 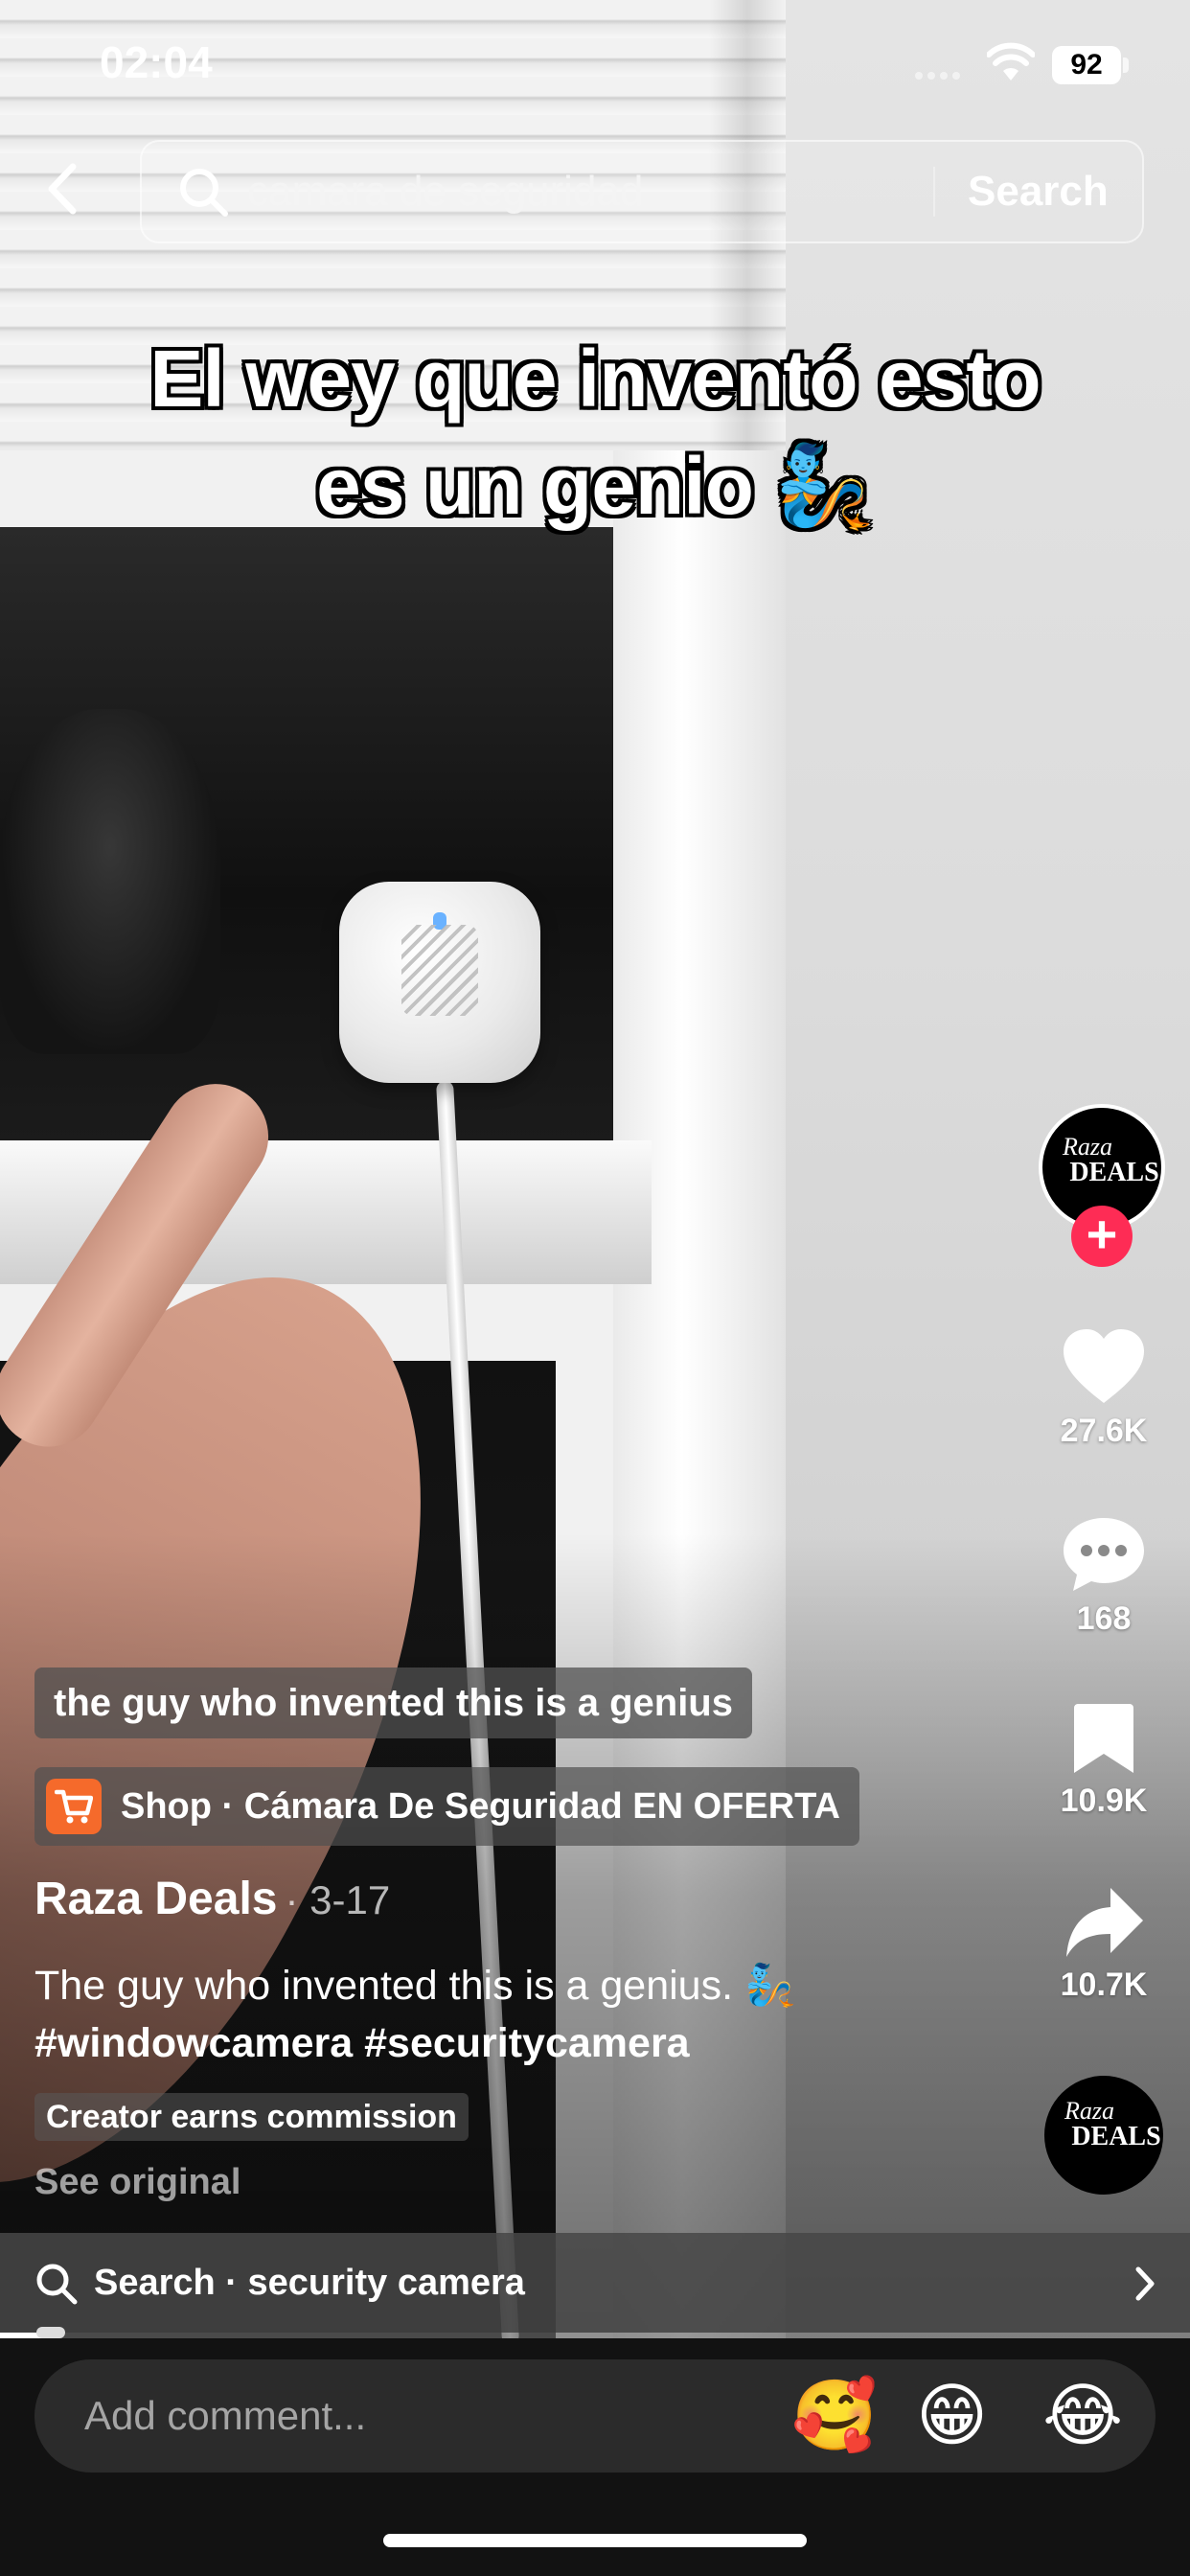 What do you see at coordinates (440, 970) in the screenshot?
I see `video-camera-grille` at bounding box center [440, 970].